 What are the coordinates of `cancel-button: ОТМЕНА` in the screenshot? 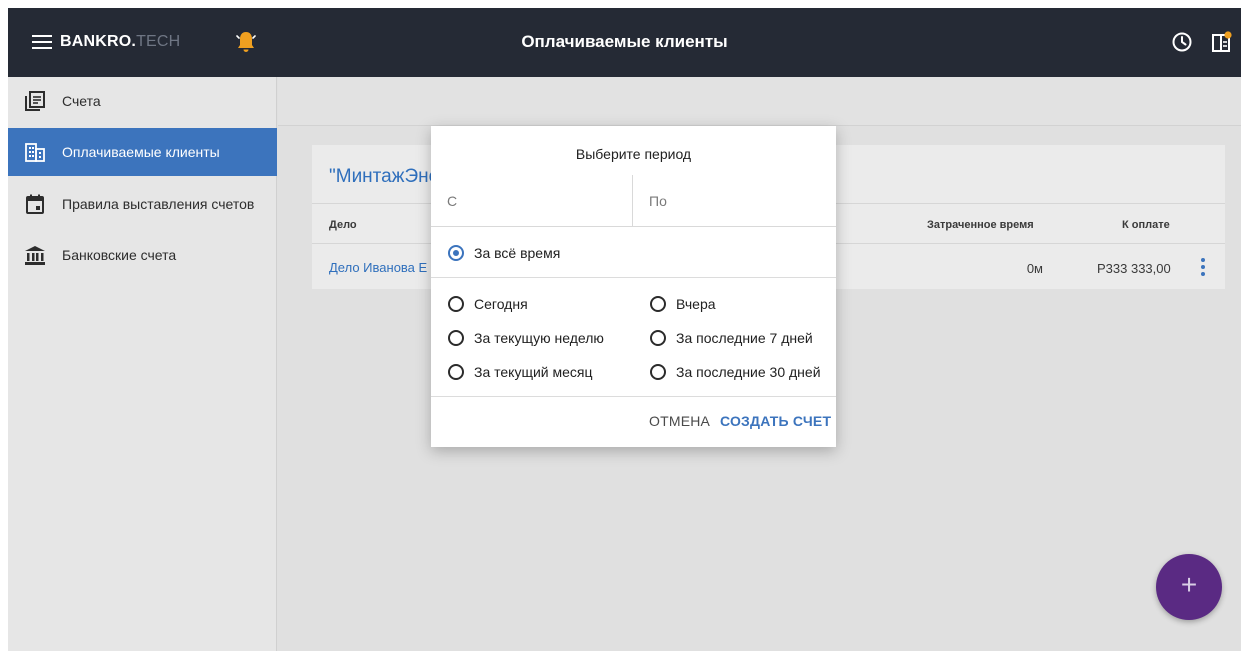 It's located at (679, 421).